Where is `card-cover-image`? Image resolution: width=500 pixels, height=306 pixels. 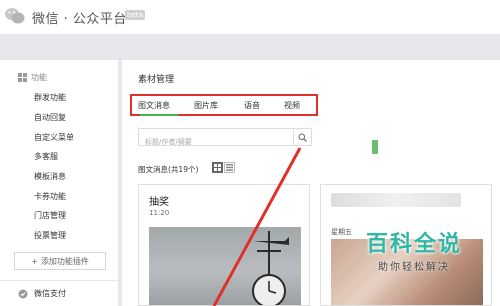 card-cover-image is located at coordinates (225, 266).